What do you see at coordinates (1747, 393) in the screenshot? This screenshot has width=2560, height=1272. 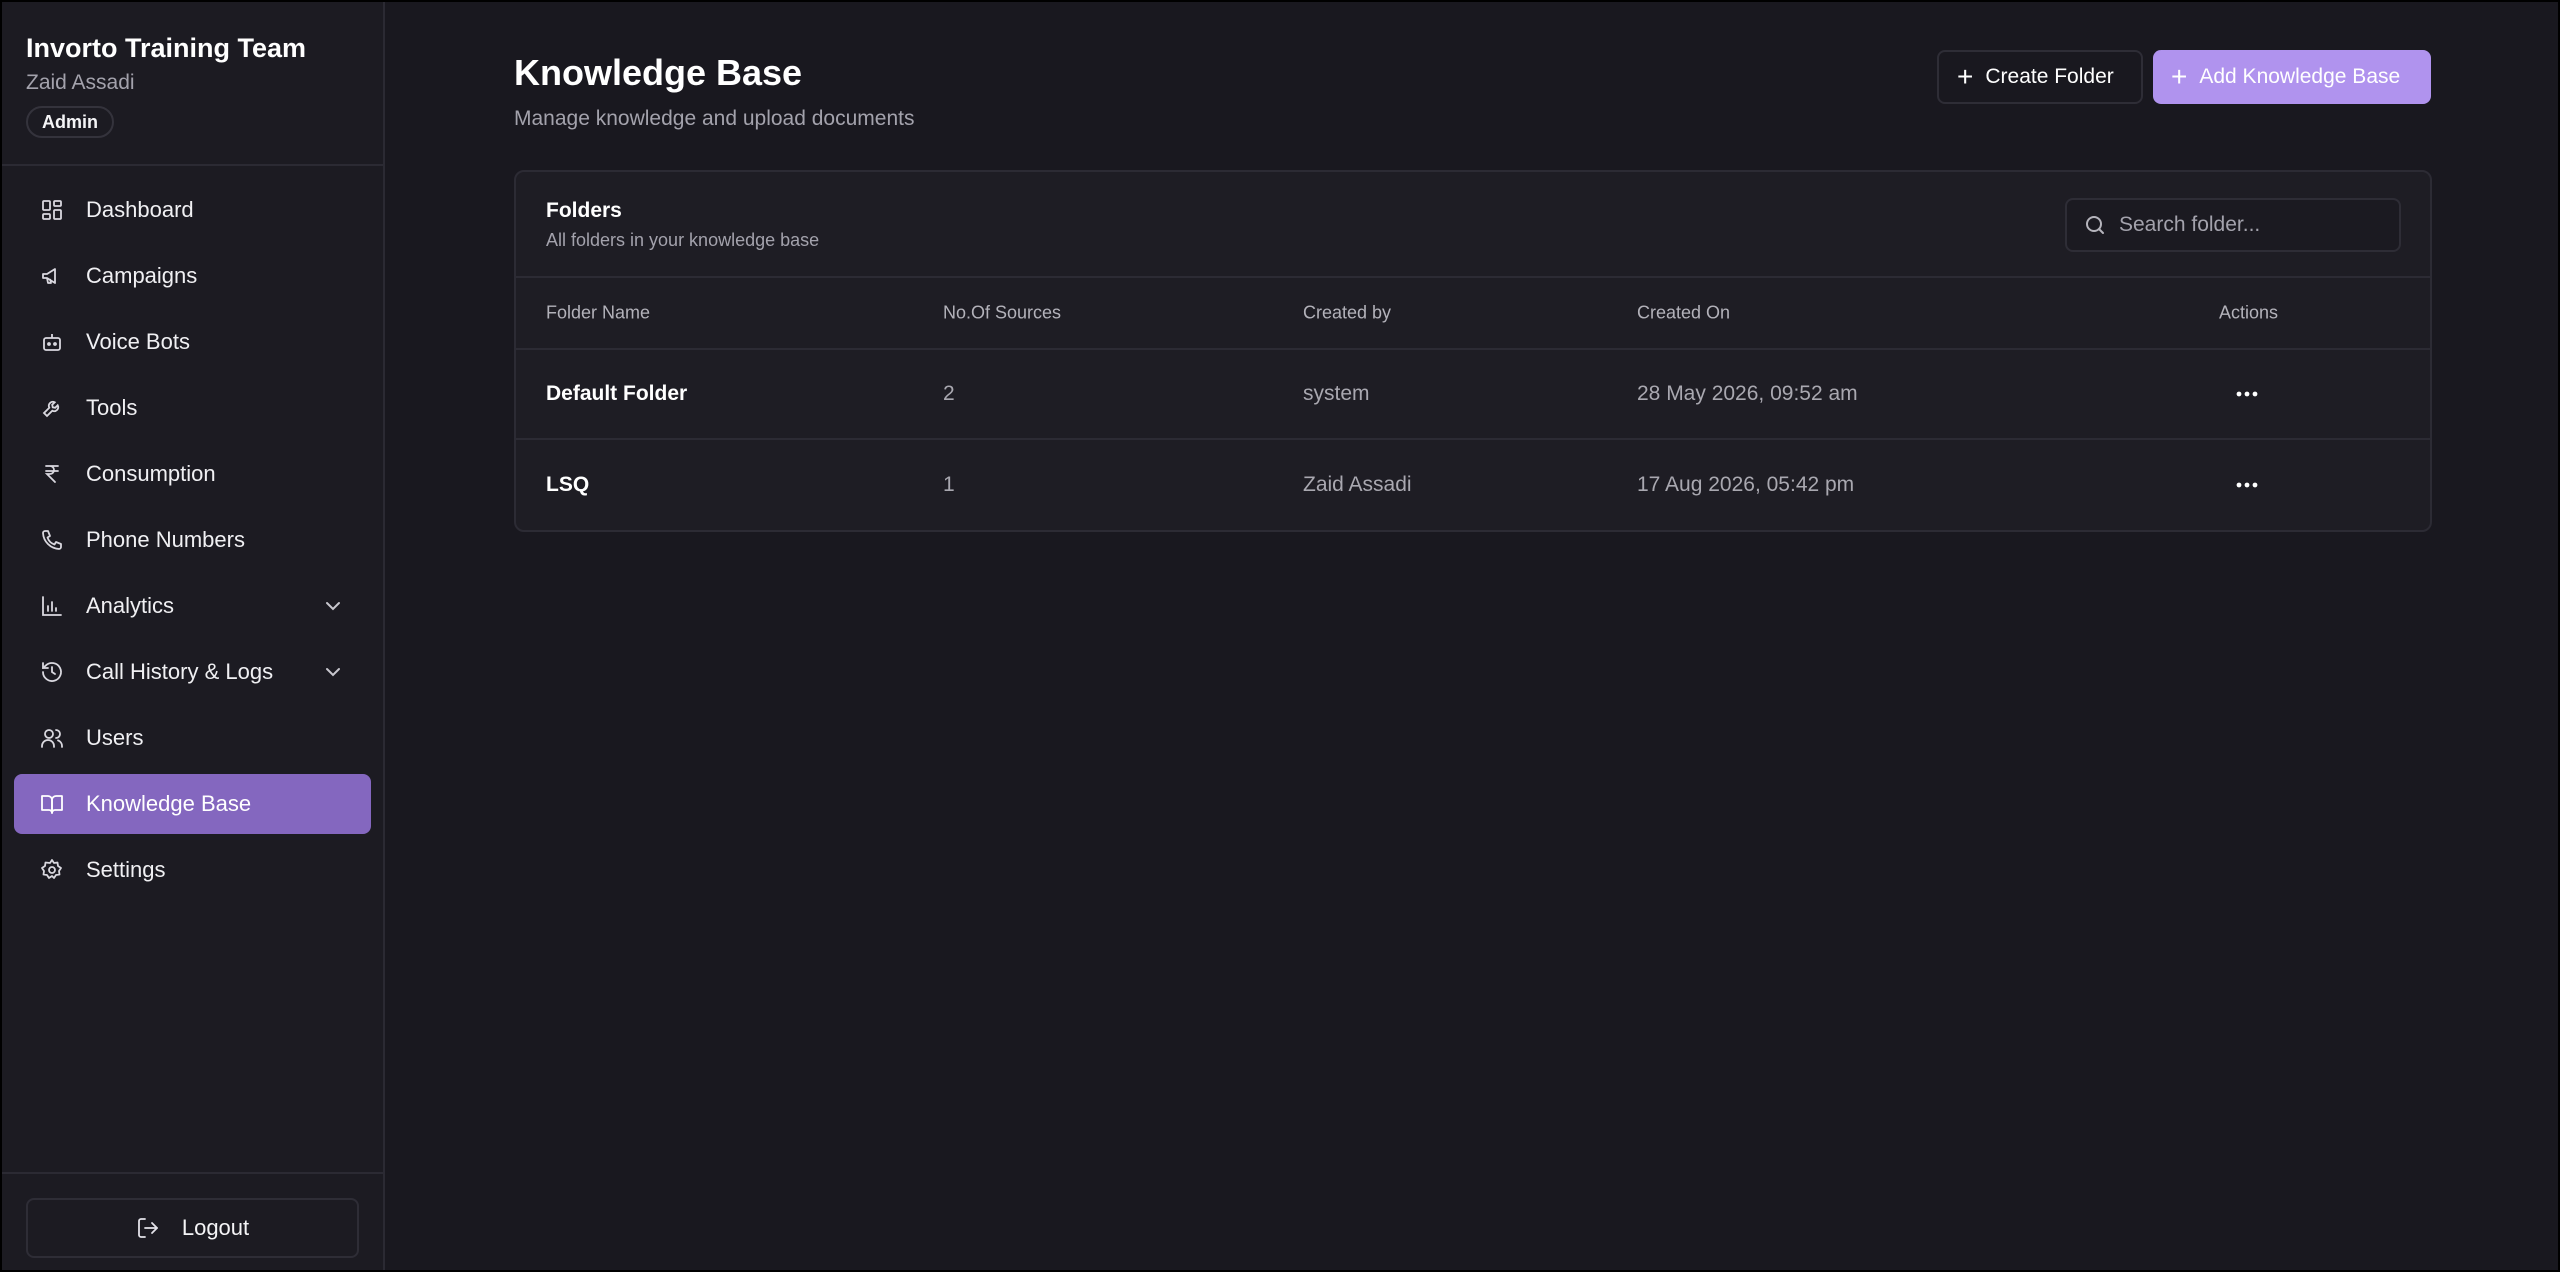 I see `folder-created-on: 28 May 2026, 09:52 am` at bounding box center [1747, 393].